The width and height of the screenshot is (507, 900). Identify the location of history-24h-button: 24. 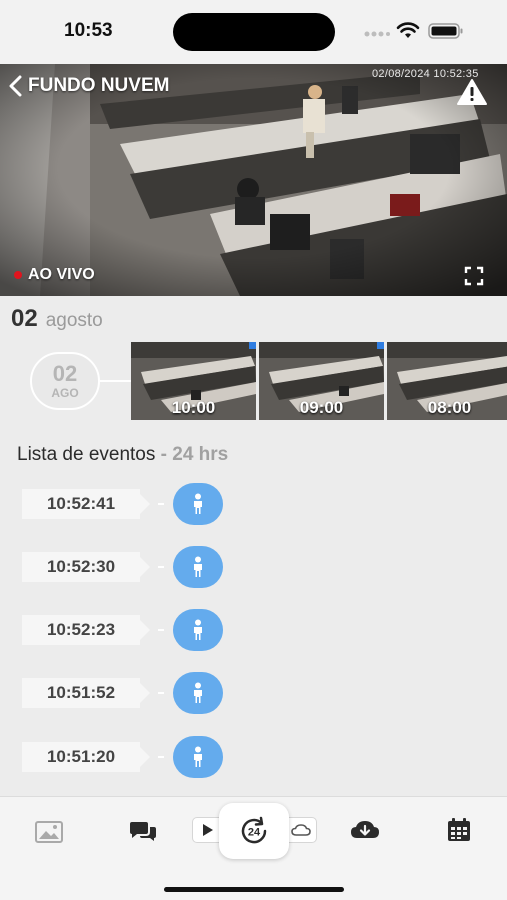
(254, 831).